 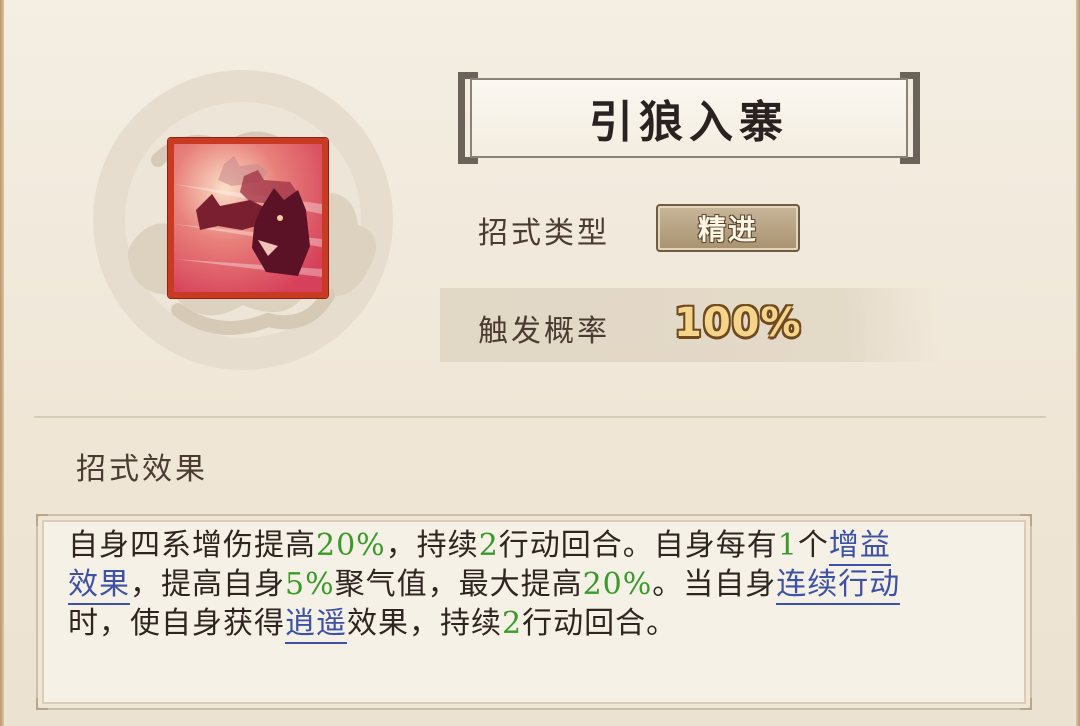 I want to click on skill-name-box: 引狼入寨, so click(x=689, y=118).